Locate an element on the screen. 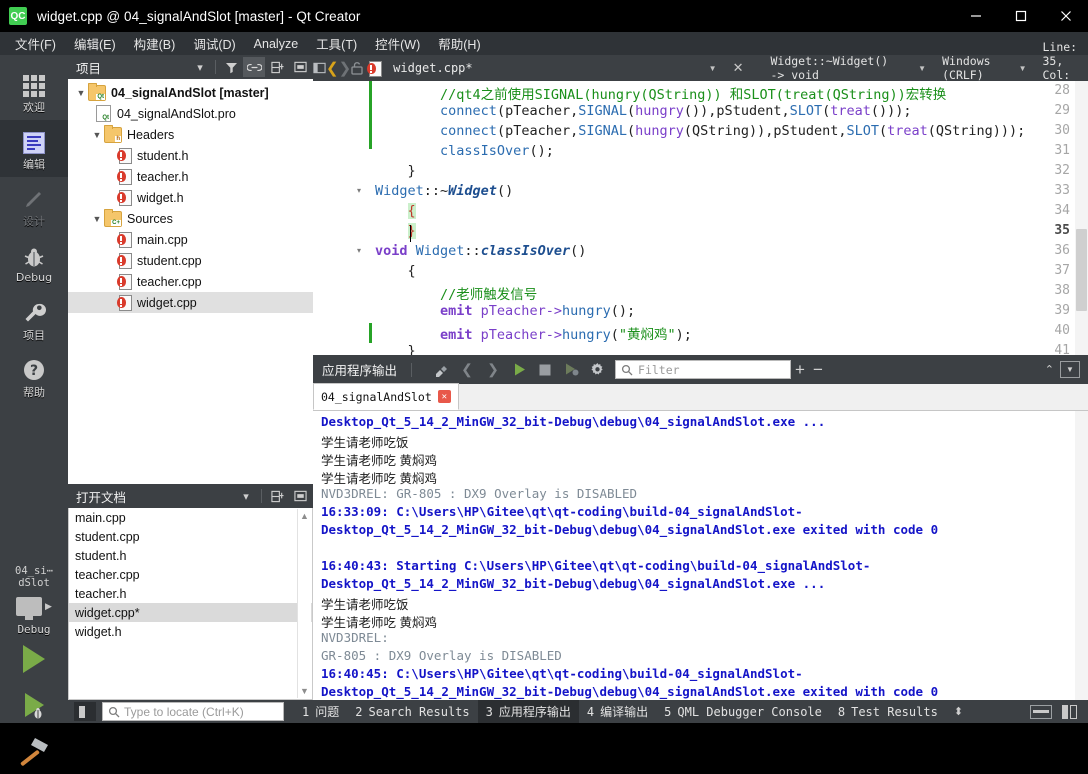  mode-welcome: 欢迎 is located at coordinates (34, 91).